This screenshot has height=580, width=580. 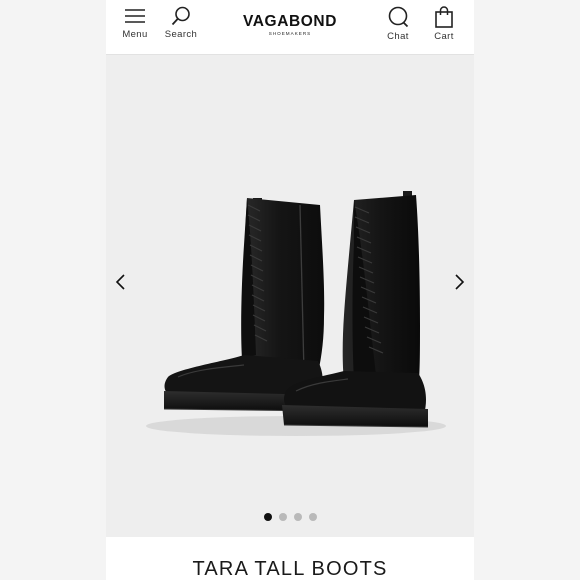 What do you see at coordinates (181, 34) in the screenshot?
I see `search-label: Search` at bounding box center [181, 34].